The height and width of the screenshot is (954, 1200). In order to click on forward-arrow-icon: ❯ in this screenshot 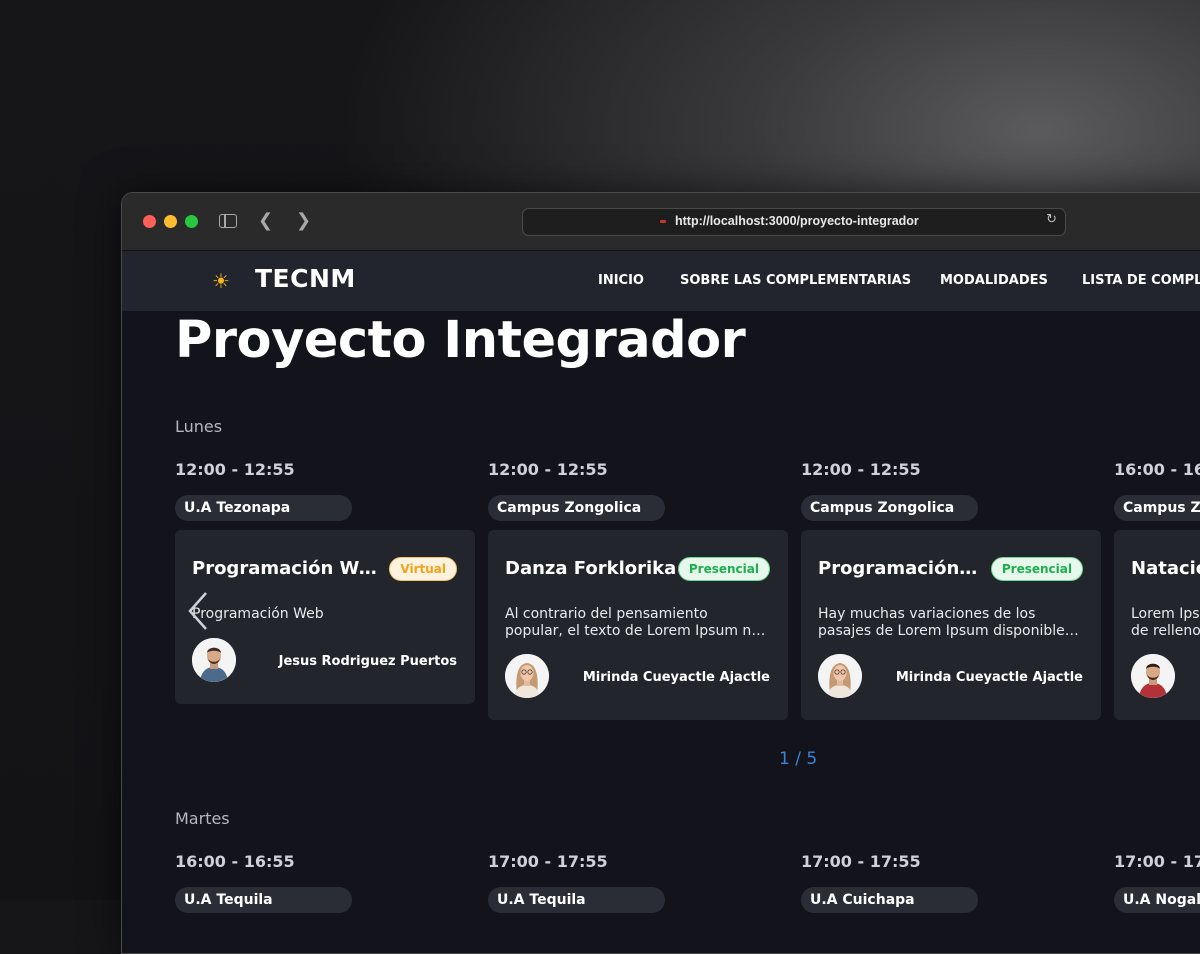, I will do `click(303, 221)`.